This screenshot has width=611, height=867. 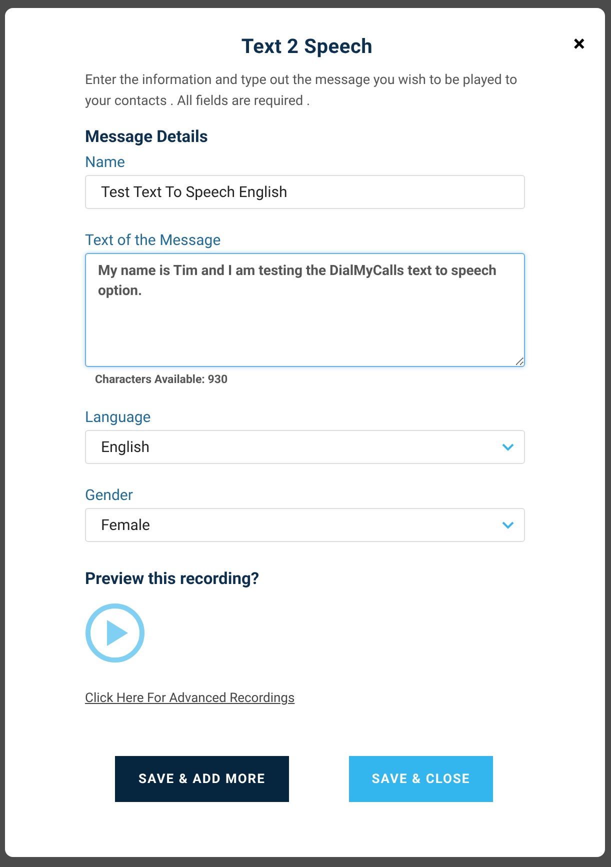 What do you see at coordinates (147, 137) in the screenshot?
I see `section-title: Message Details` at bounding box center [147, 137].